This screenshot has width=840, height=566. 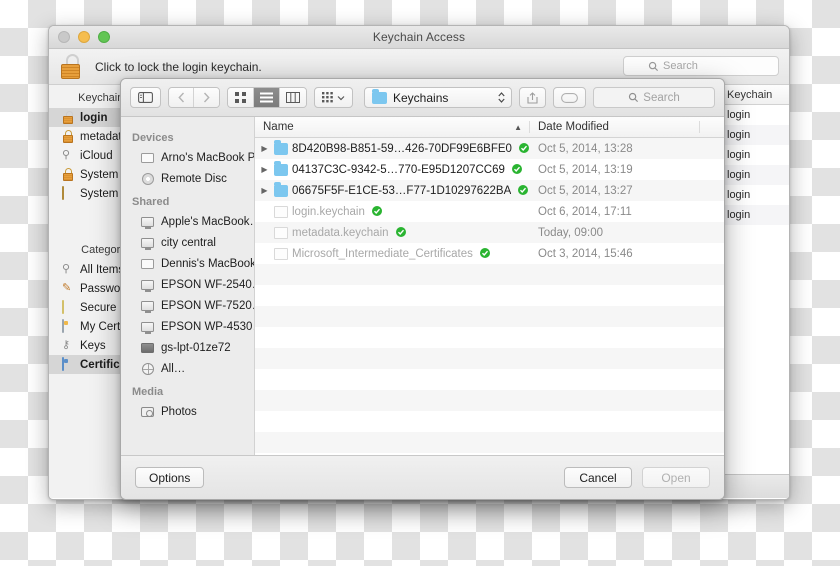 What do you see at coordinates (392, 127) in the screenshot?
I see `column-header-name: Name ▲` at bounding box center [392, 127].